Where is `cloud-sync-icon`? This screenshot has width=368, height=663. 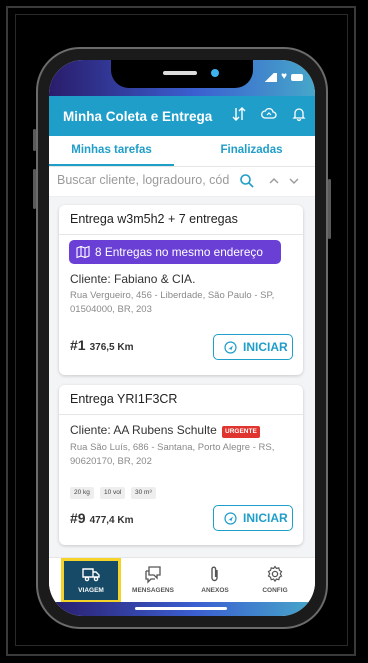
cloud-sync-icon is located at coordinates (269, 114).